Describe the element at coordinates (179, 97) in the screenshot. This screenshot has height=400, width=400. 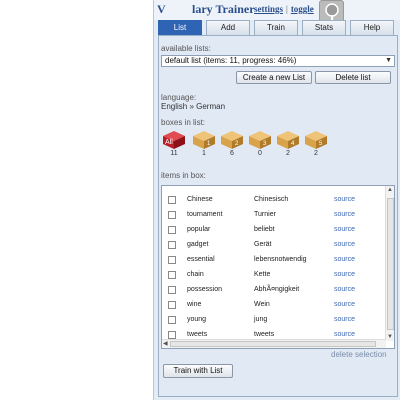
I see `language-label: language:` at that location.